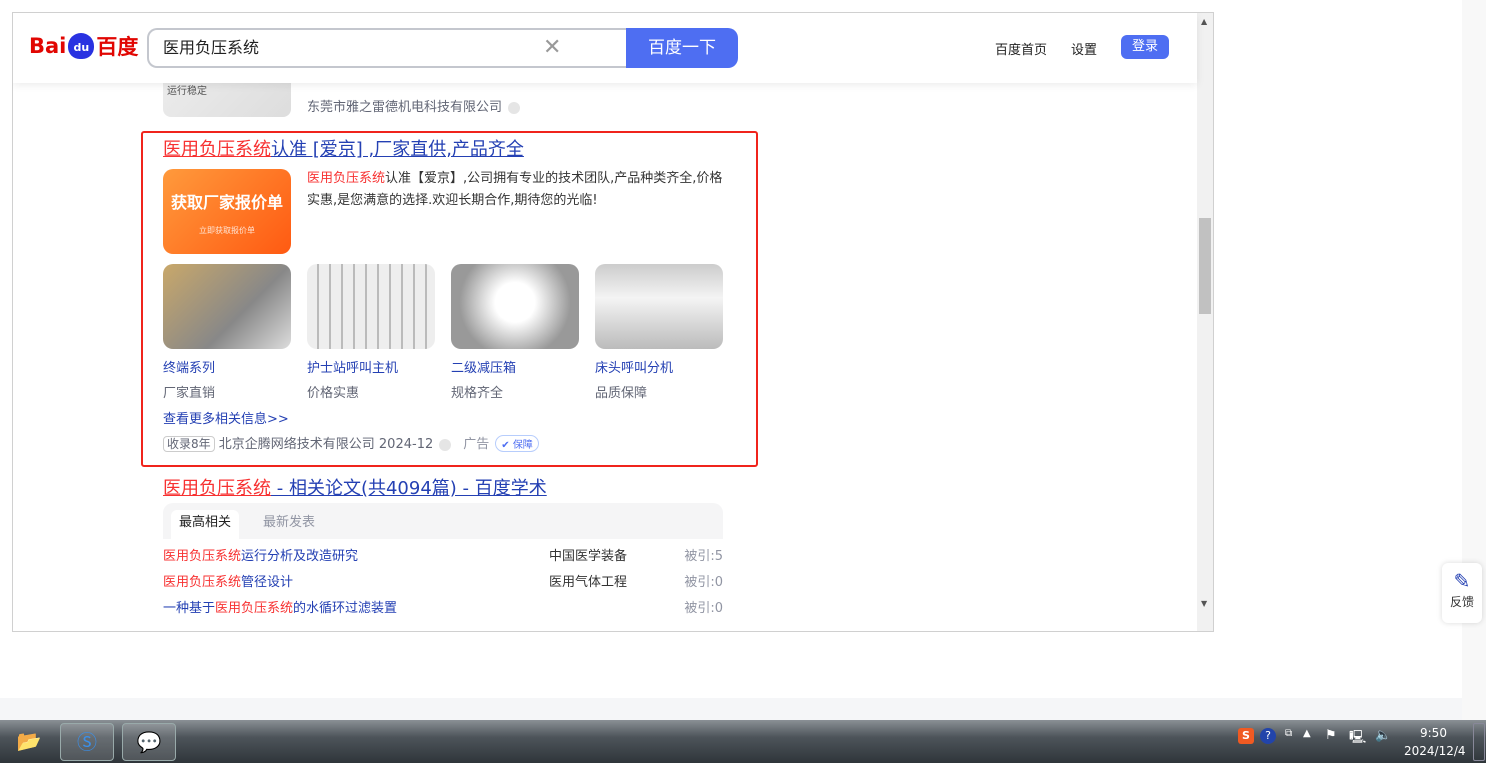 This screenshot has height=763, width=1486. What do you see at coordinates (1204, 603) in the screenshot?
I see `scroll-down-icon: ▼` at bounding box center [1204, 603].